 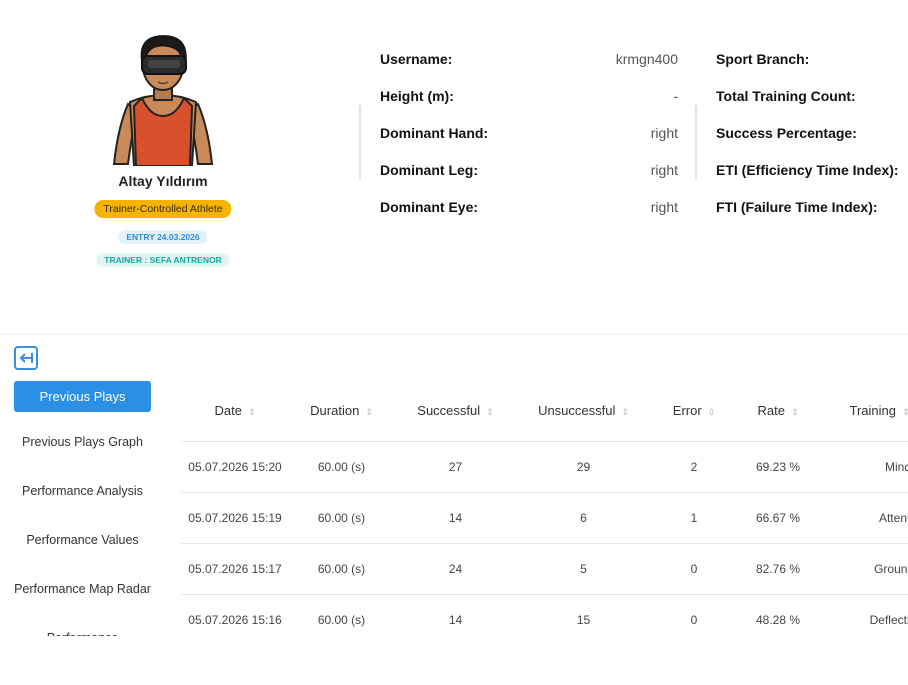 What do you see at coordinates (163, 237) in the screenshot?
I see `entry-date-badge: ENTRY 24.03.2026` at bounding box center [163, 237].